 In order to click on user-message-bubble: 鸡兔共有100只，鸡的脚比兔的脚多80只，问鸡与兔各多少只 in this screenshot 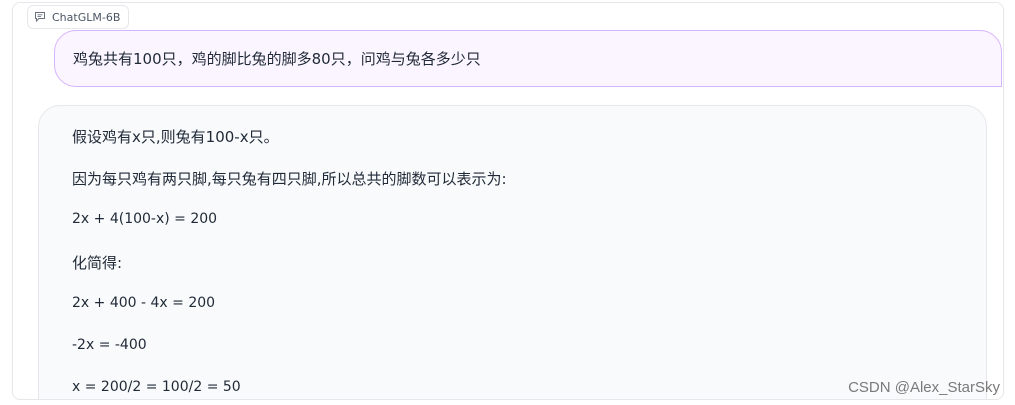, I will do `click(528, 58)`.